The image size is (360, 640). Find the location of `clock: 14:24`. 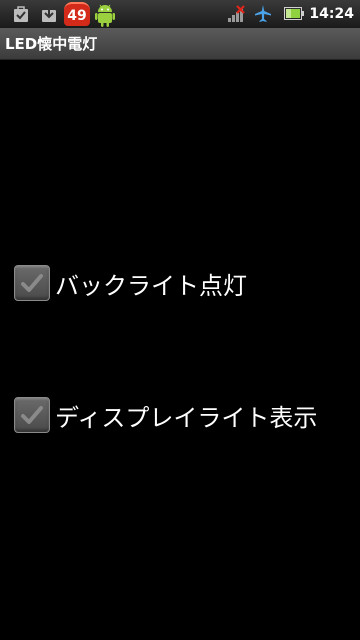

clock: 14:24 is located at coordinates (331, 14).